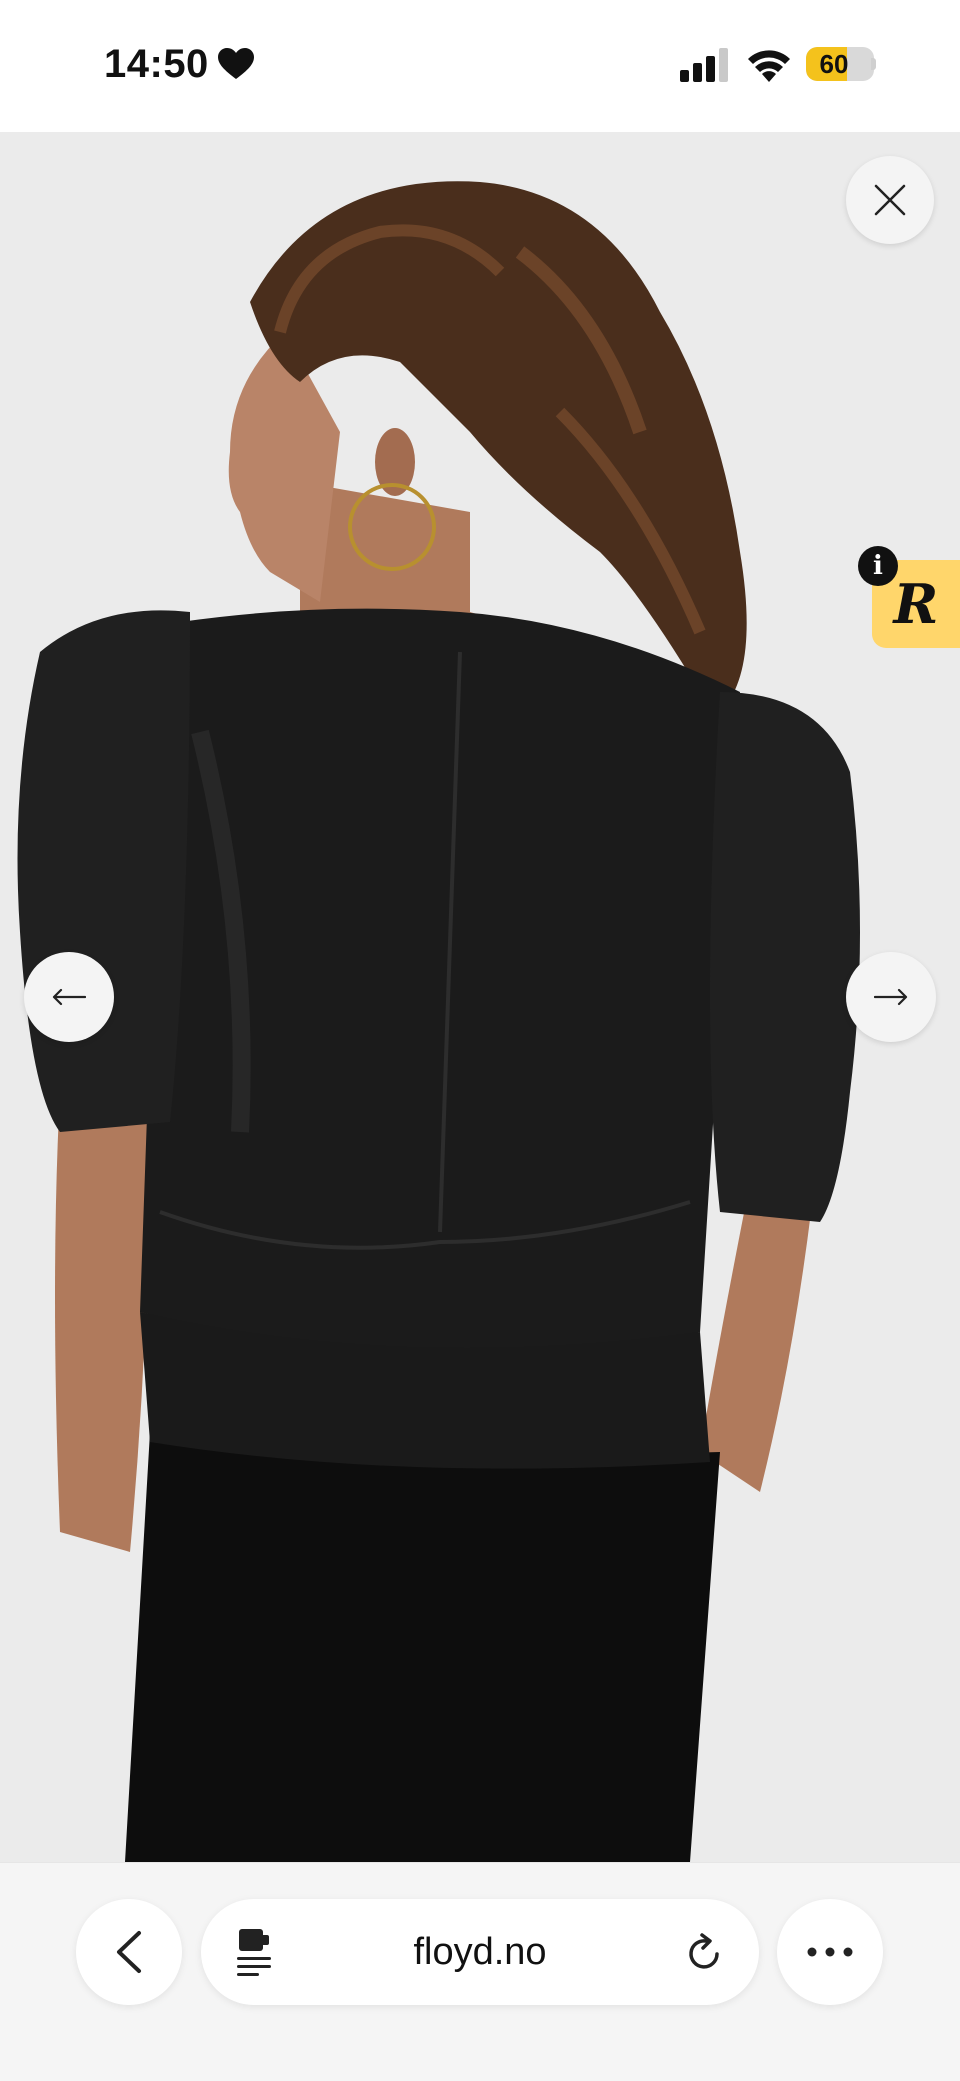 This screenshot has height=2081, width=960. I want to click on battery-level: 60, so click(834, 64).